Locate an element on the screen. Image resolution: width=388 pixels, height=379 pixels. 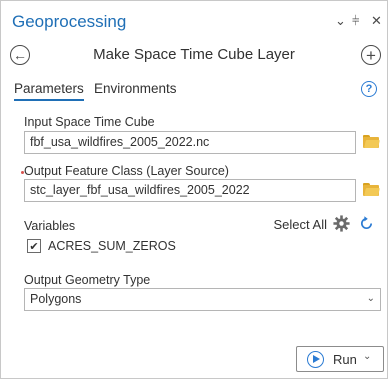
select-all-link: Select All is located at coordinates (300, 224).